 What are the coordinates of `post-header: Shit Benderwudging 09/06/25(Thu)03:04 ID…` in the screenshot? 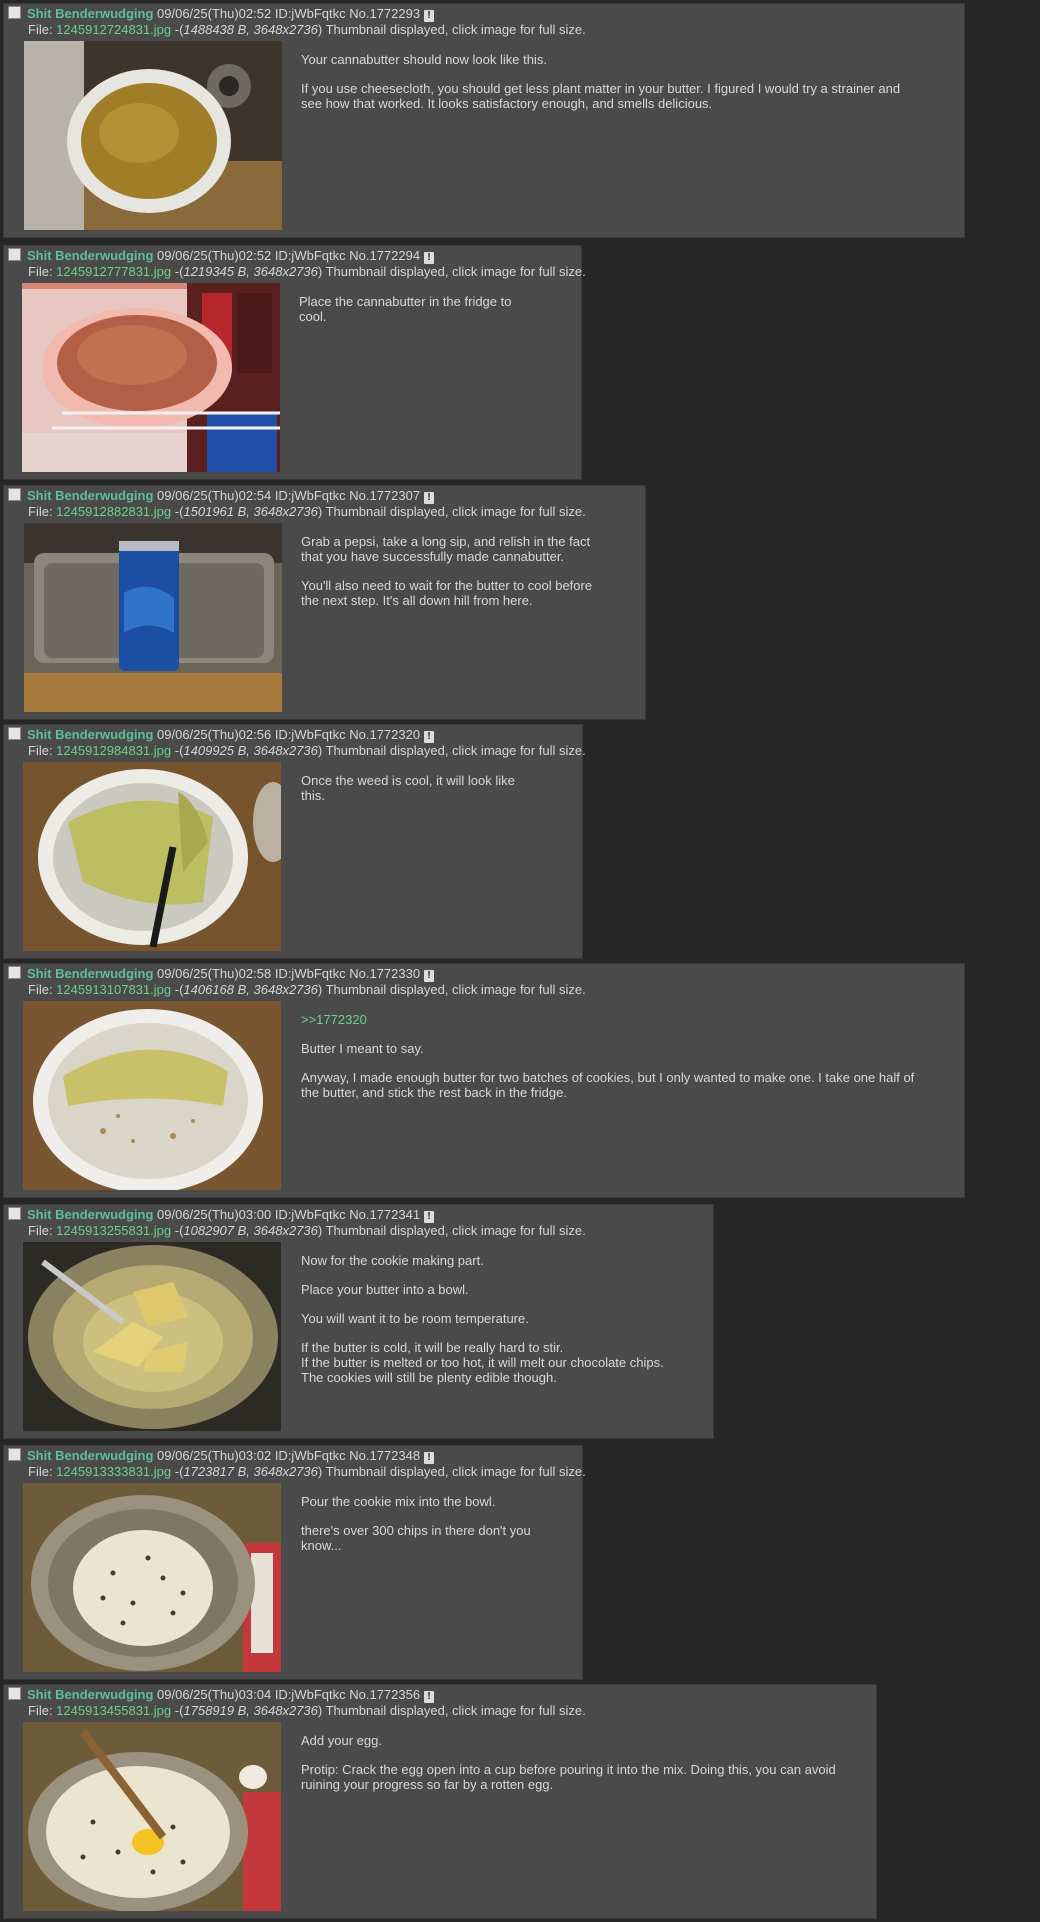 It's located at (221, 1695).